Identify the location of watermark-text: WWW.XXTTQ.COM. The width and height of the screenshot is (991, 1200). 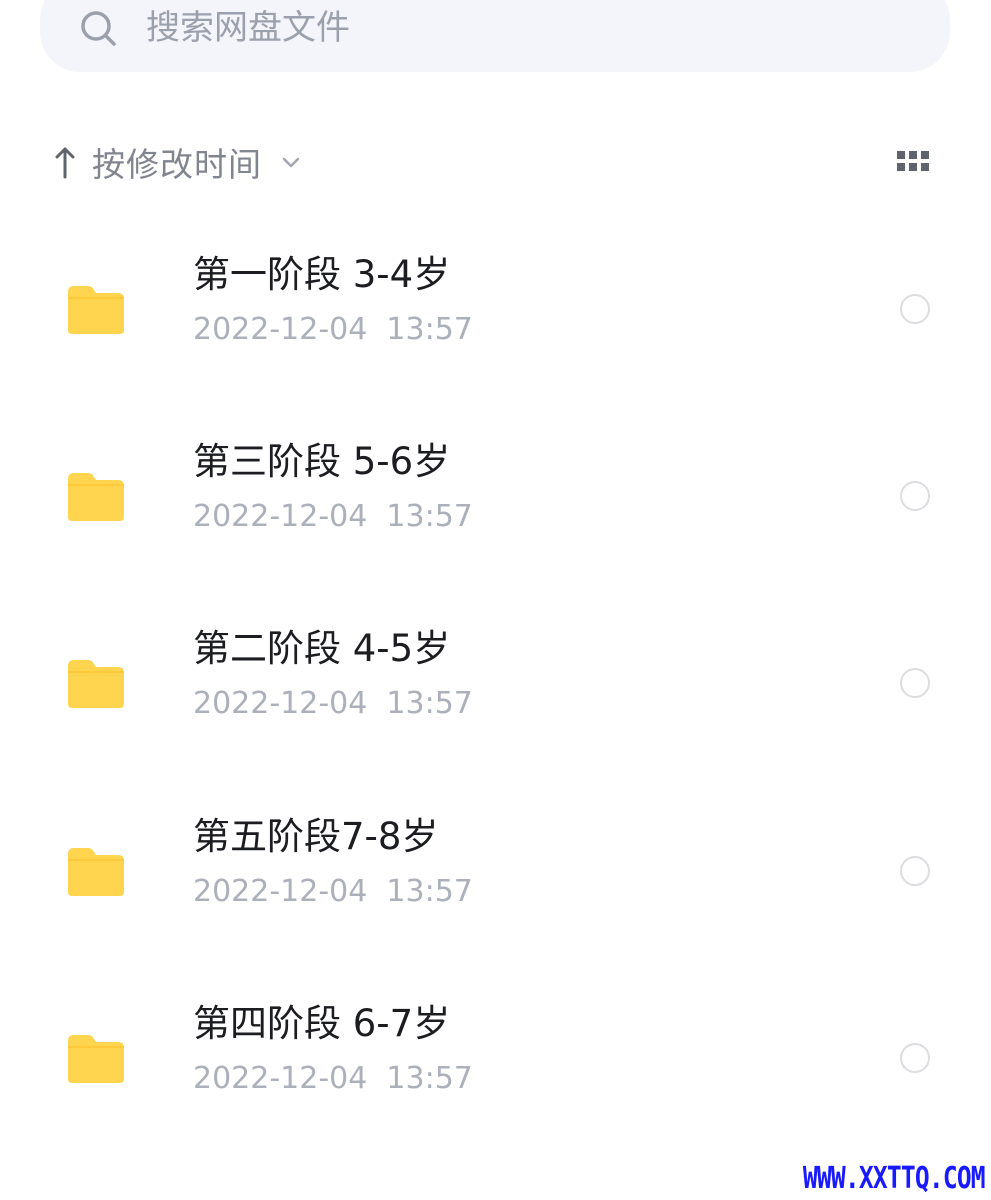
(894, 1178).